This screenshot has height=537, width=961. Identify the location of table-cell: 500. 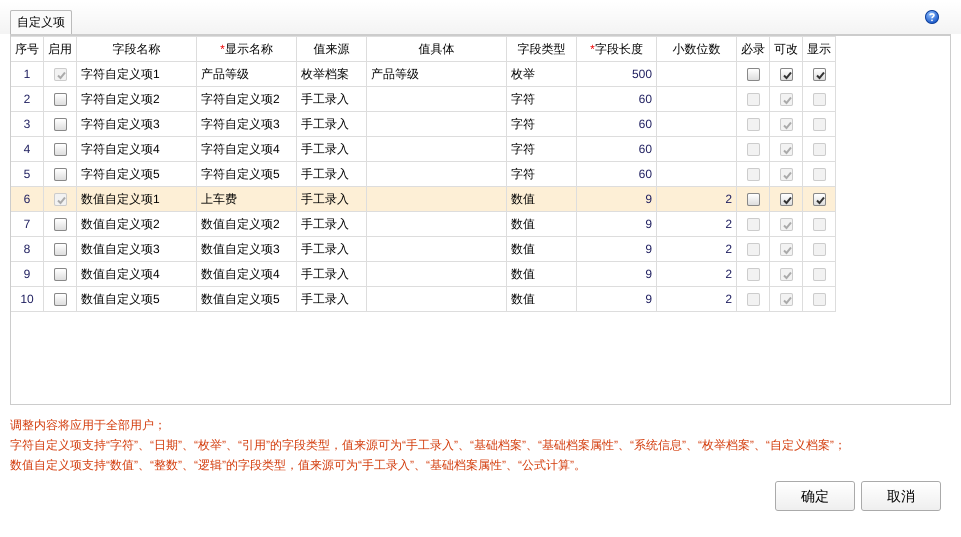
(616, 74).